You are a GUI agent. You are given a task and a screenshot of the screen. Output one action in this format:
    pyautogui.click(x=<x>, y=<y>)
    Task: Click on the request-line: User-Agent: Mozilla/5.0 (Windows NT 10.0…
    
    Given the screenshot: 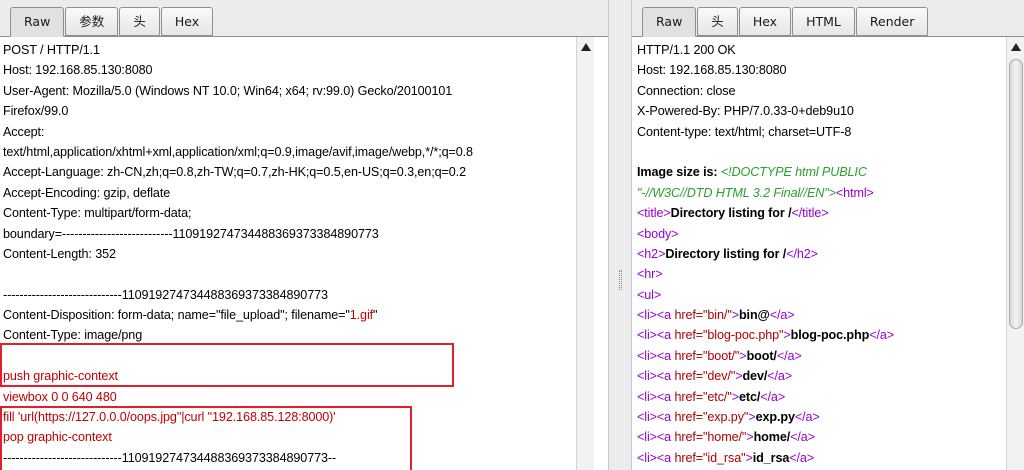 What is the action you would take?
    pyautogui.click(x=293, y=91)
    